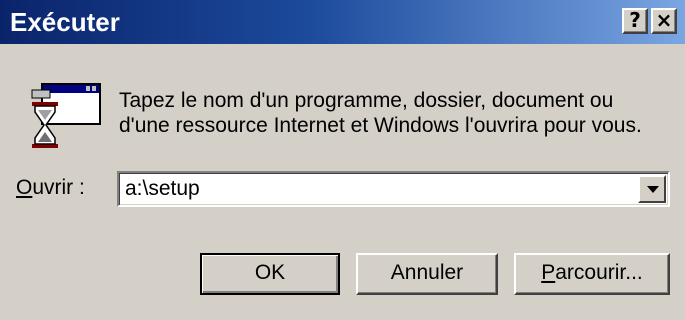 This screenshot has height=320, width=685. Describe the element at coordinates (162, 189) in the screenshot. I see `open-input: a:\setup` at that location.